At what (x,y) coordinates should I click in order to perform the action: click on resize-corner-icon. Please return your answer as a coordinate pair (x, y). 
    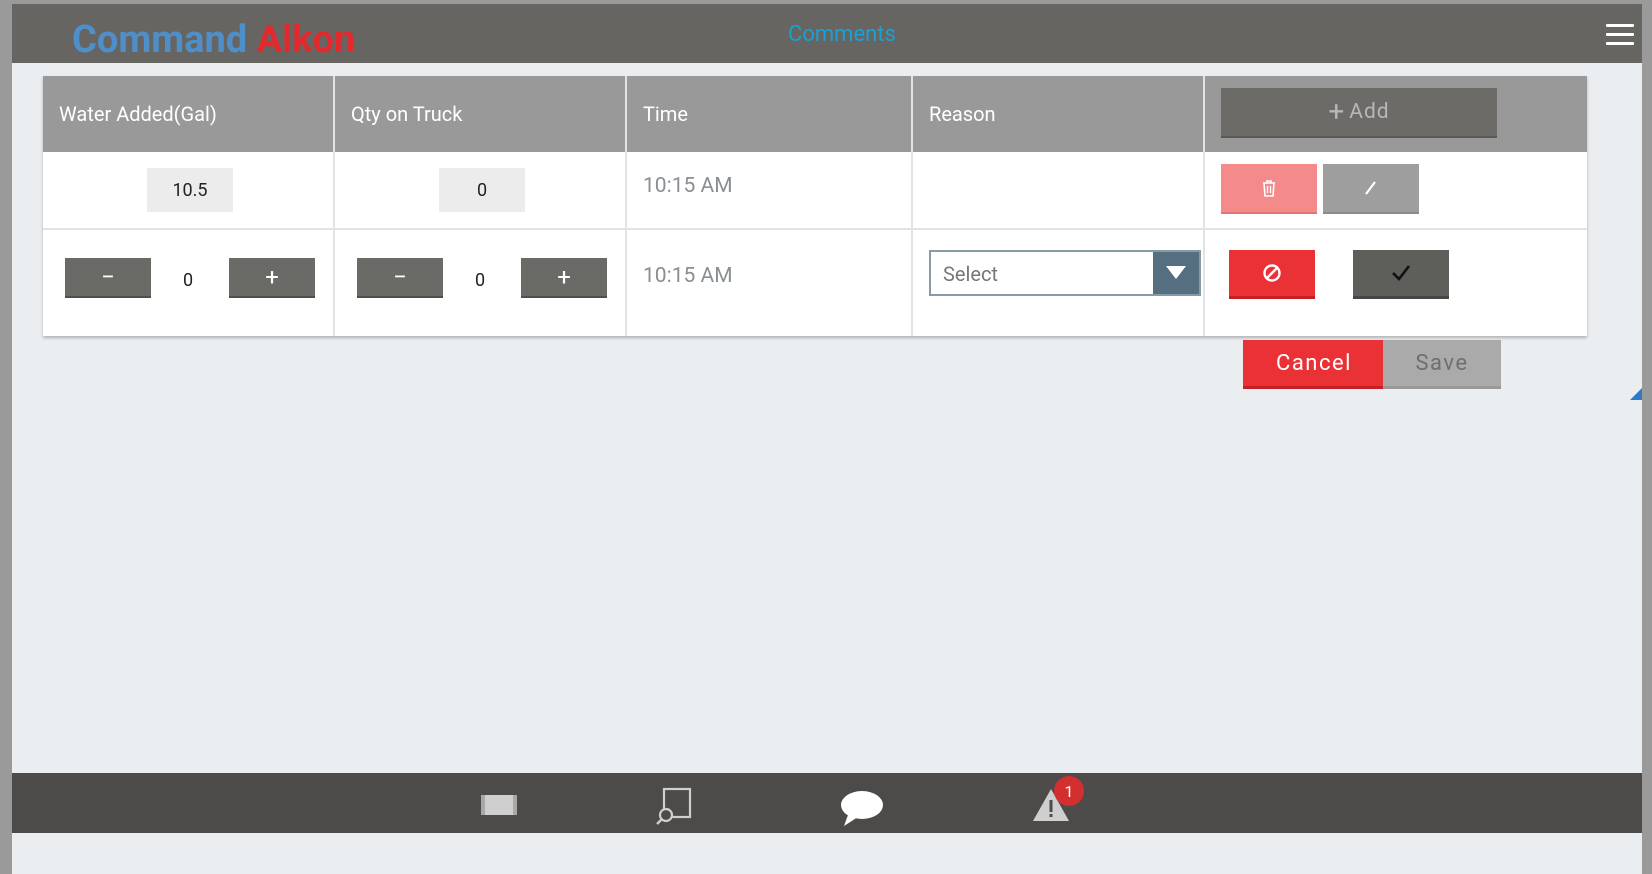
    Looking at the image, I should click on (1636, 394).